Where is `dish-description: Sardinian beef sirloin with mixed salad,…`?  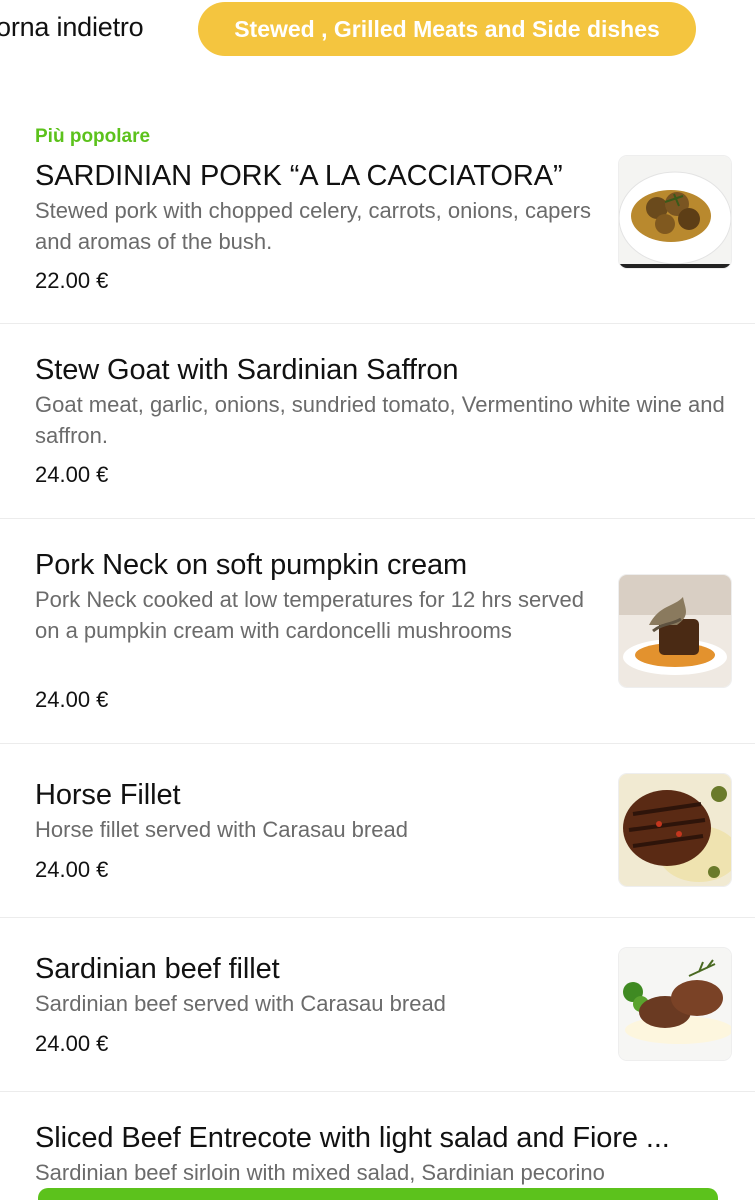
dish-description: Sardinian beef sirloin with mixed salad,… is located at coordinates (320, 1172).